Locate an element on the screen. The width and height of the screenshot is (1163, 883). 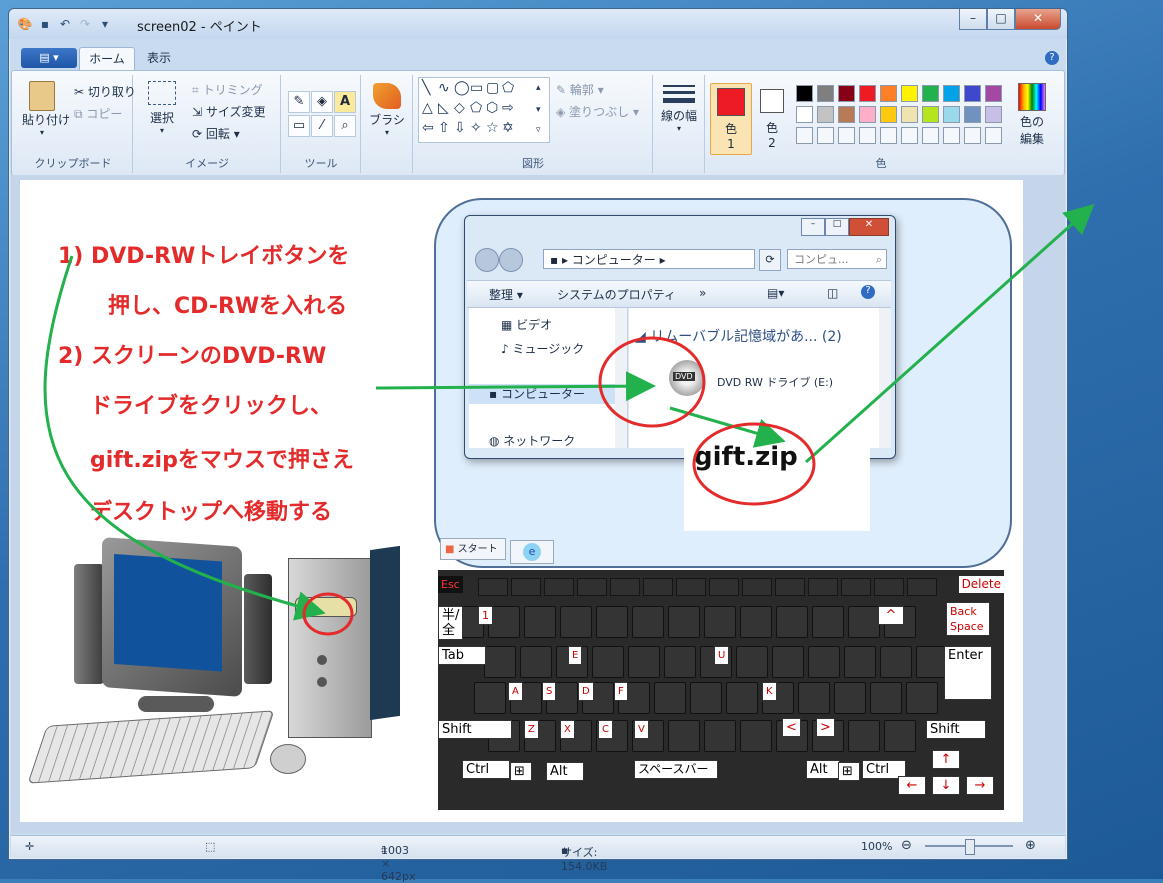
tab-home: ホーム is located at coordinates (107, 58).